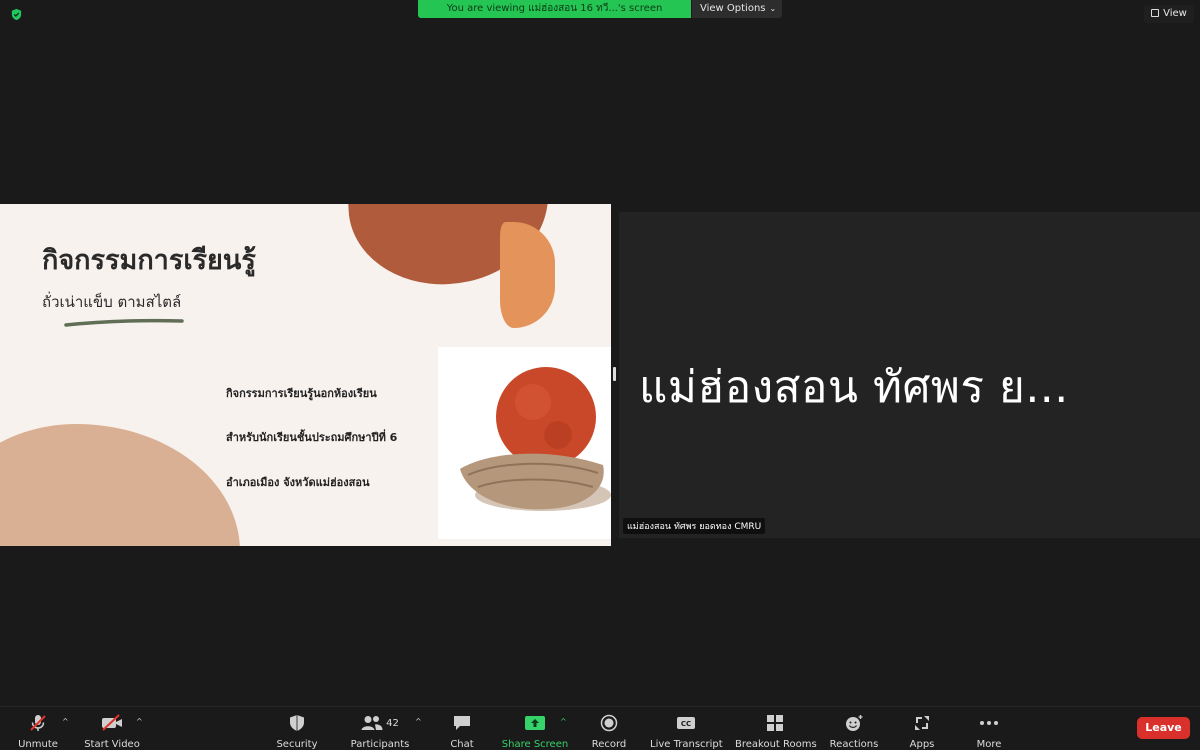  I want to click on view-layout-button: View, so click(1169, 14).